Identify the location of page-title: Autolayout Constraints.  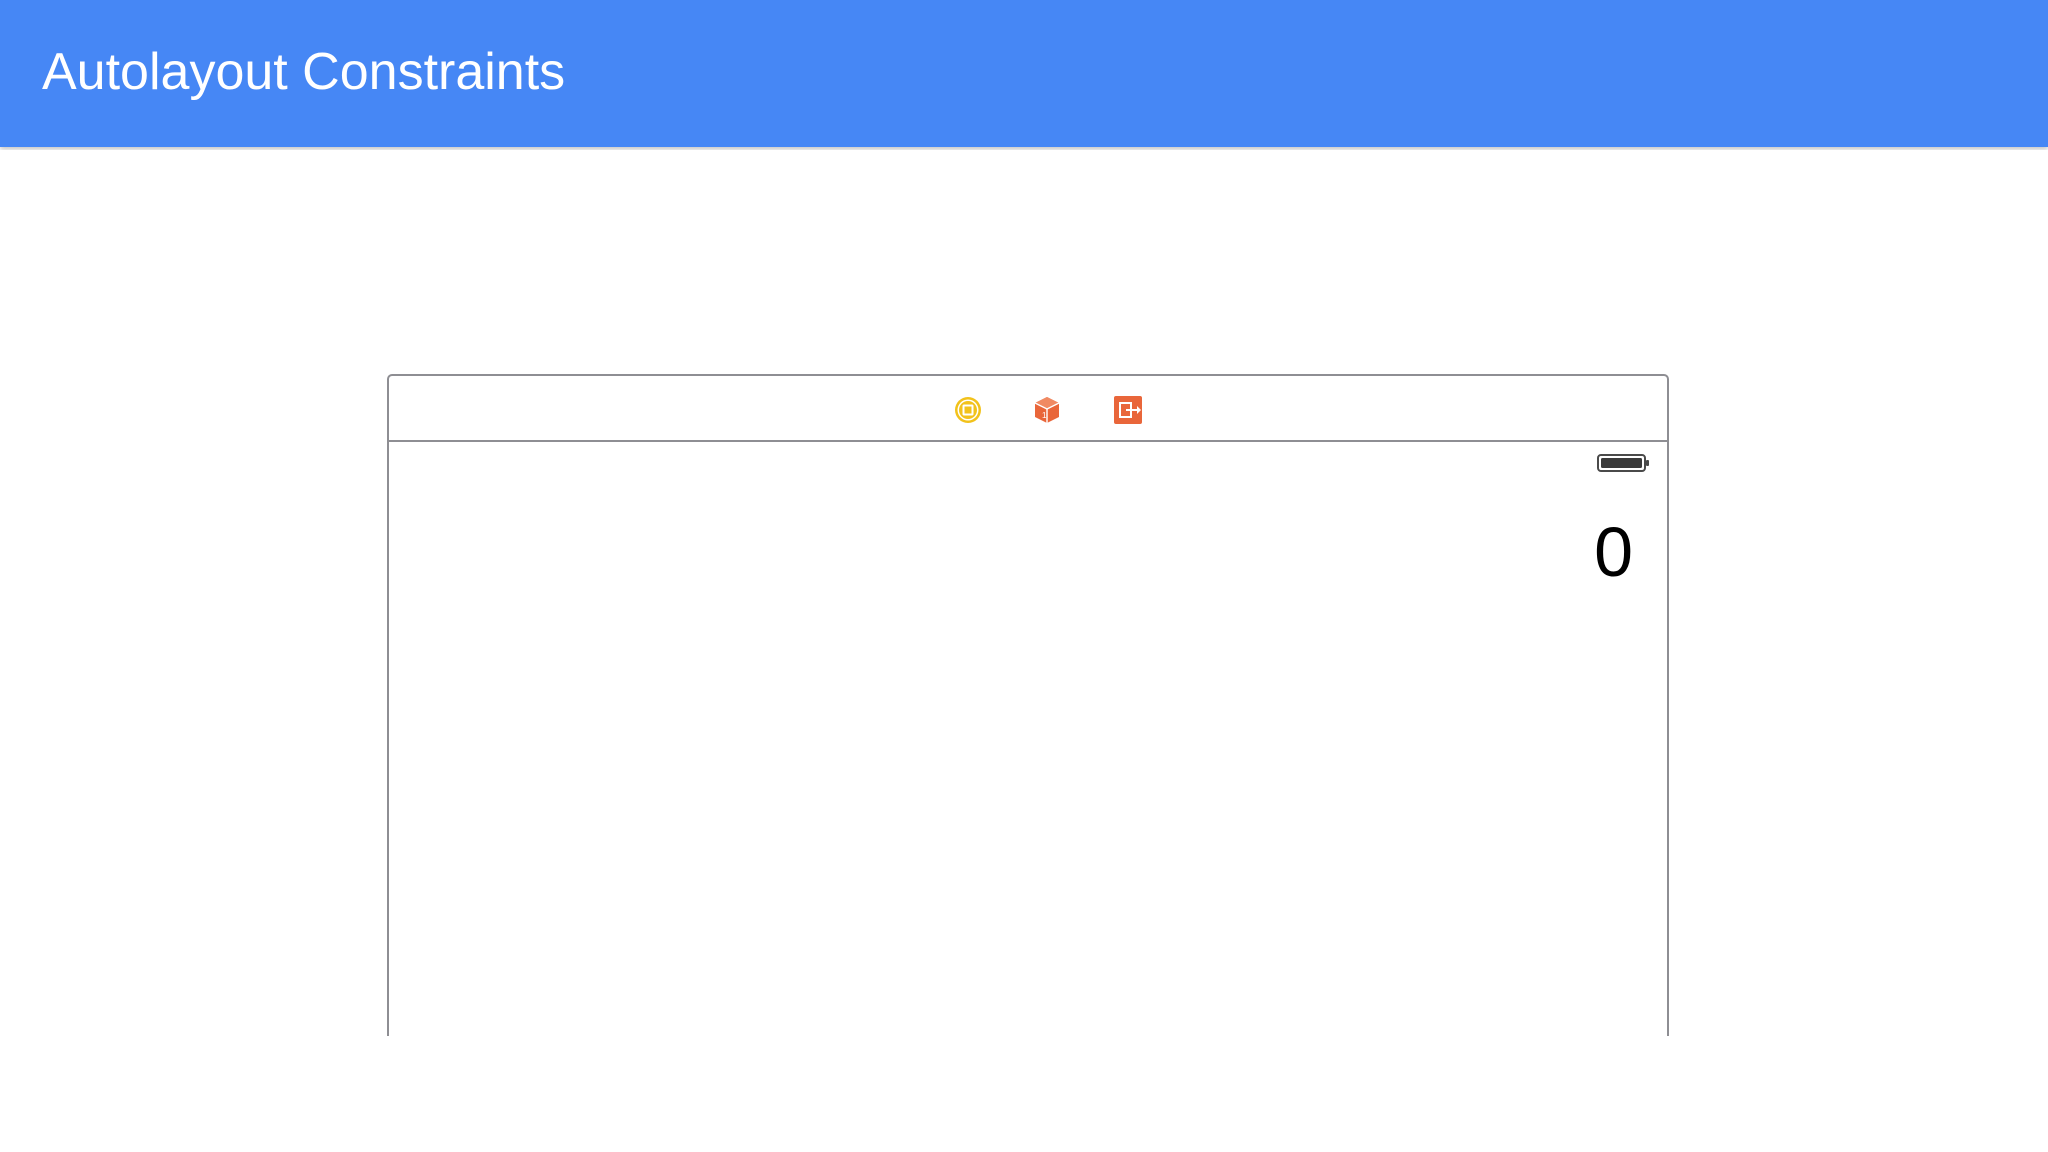
(304, 72).